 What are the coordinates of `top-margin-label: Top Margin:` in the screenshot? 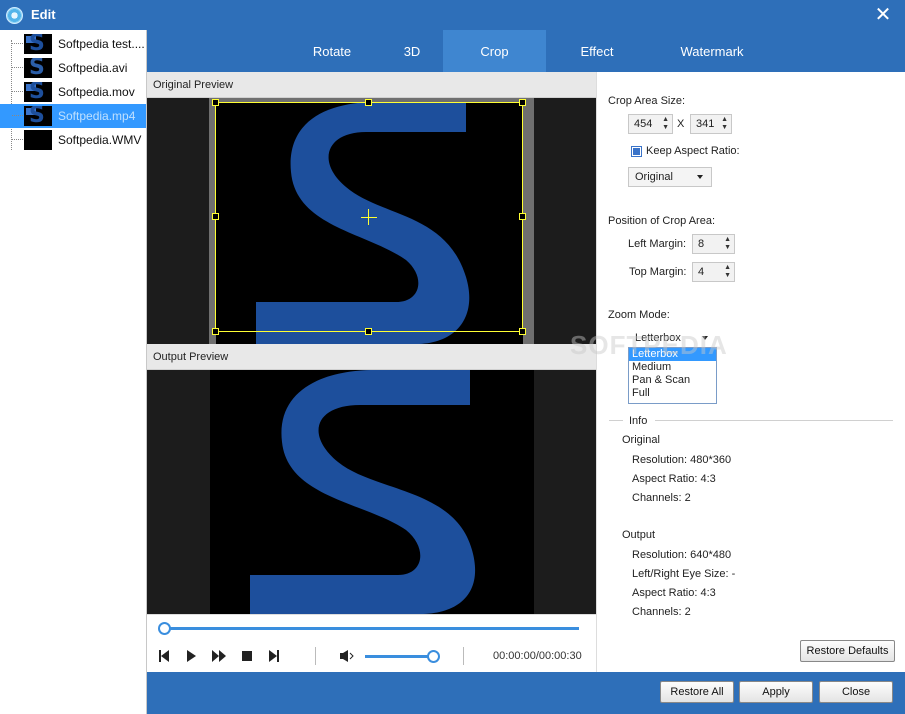 It's located at (658, 272).